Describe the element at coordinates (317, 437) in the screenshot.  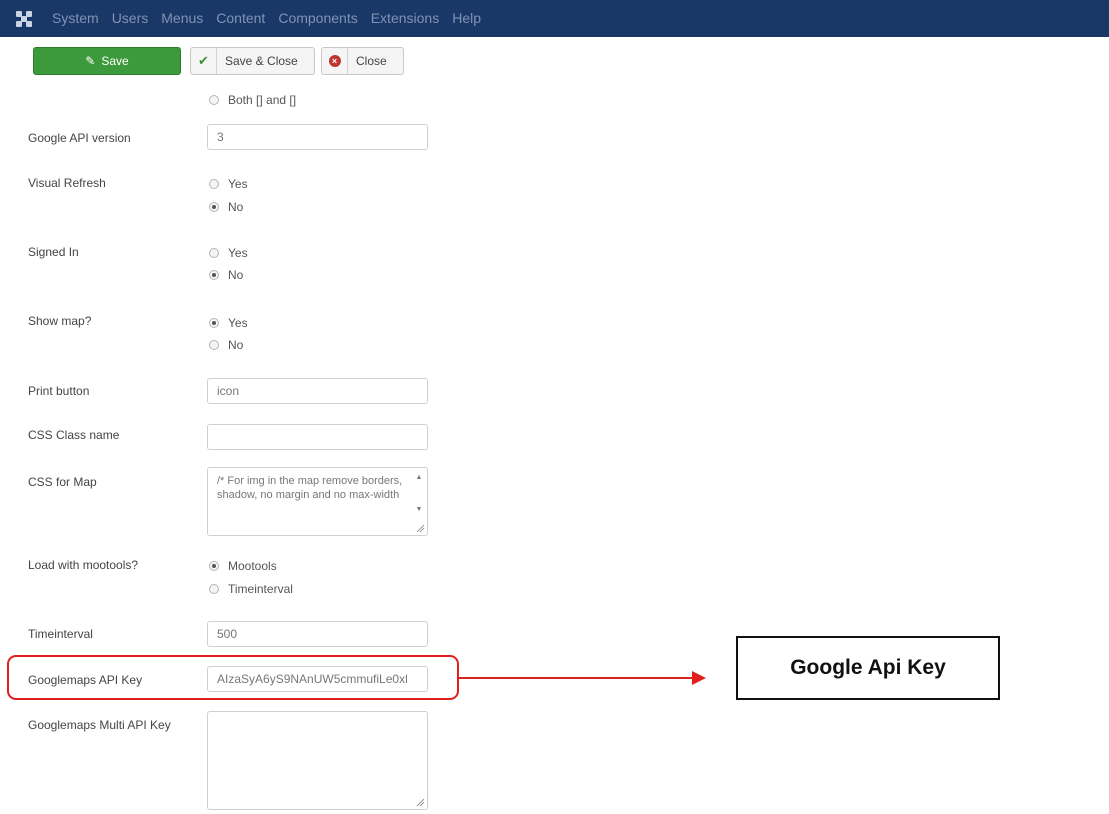
I see `css-class-name-input` at that location.